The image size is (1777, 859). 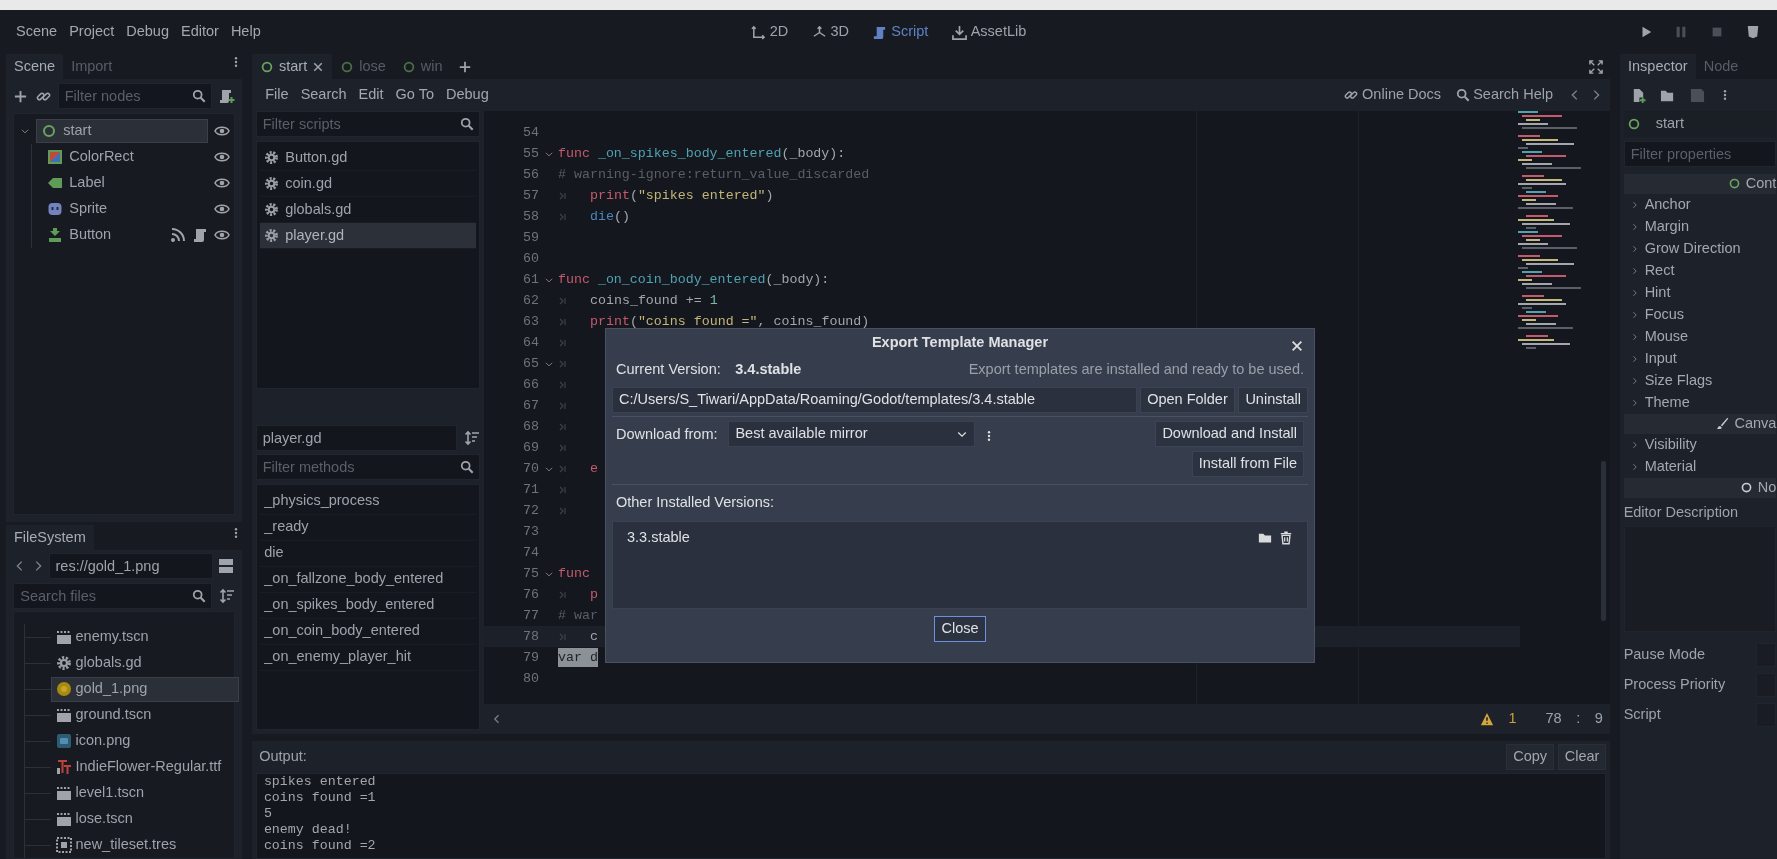 I want to click on close-button: Close, so click(x=960, y=629).